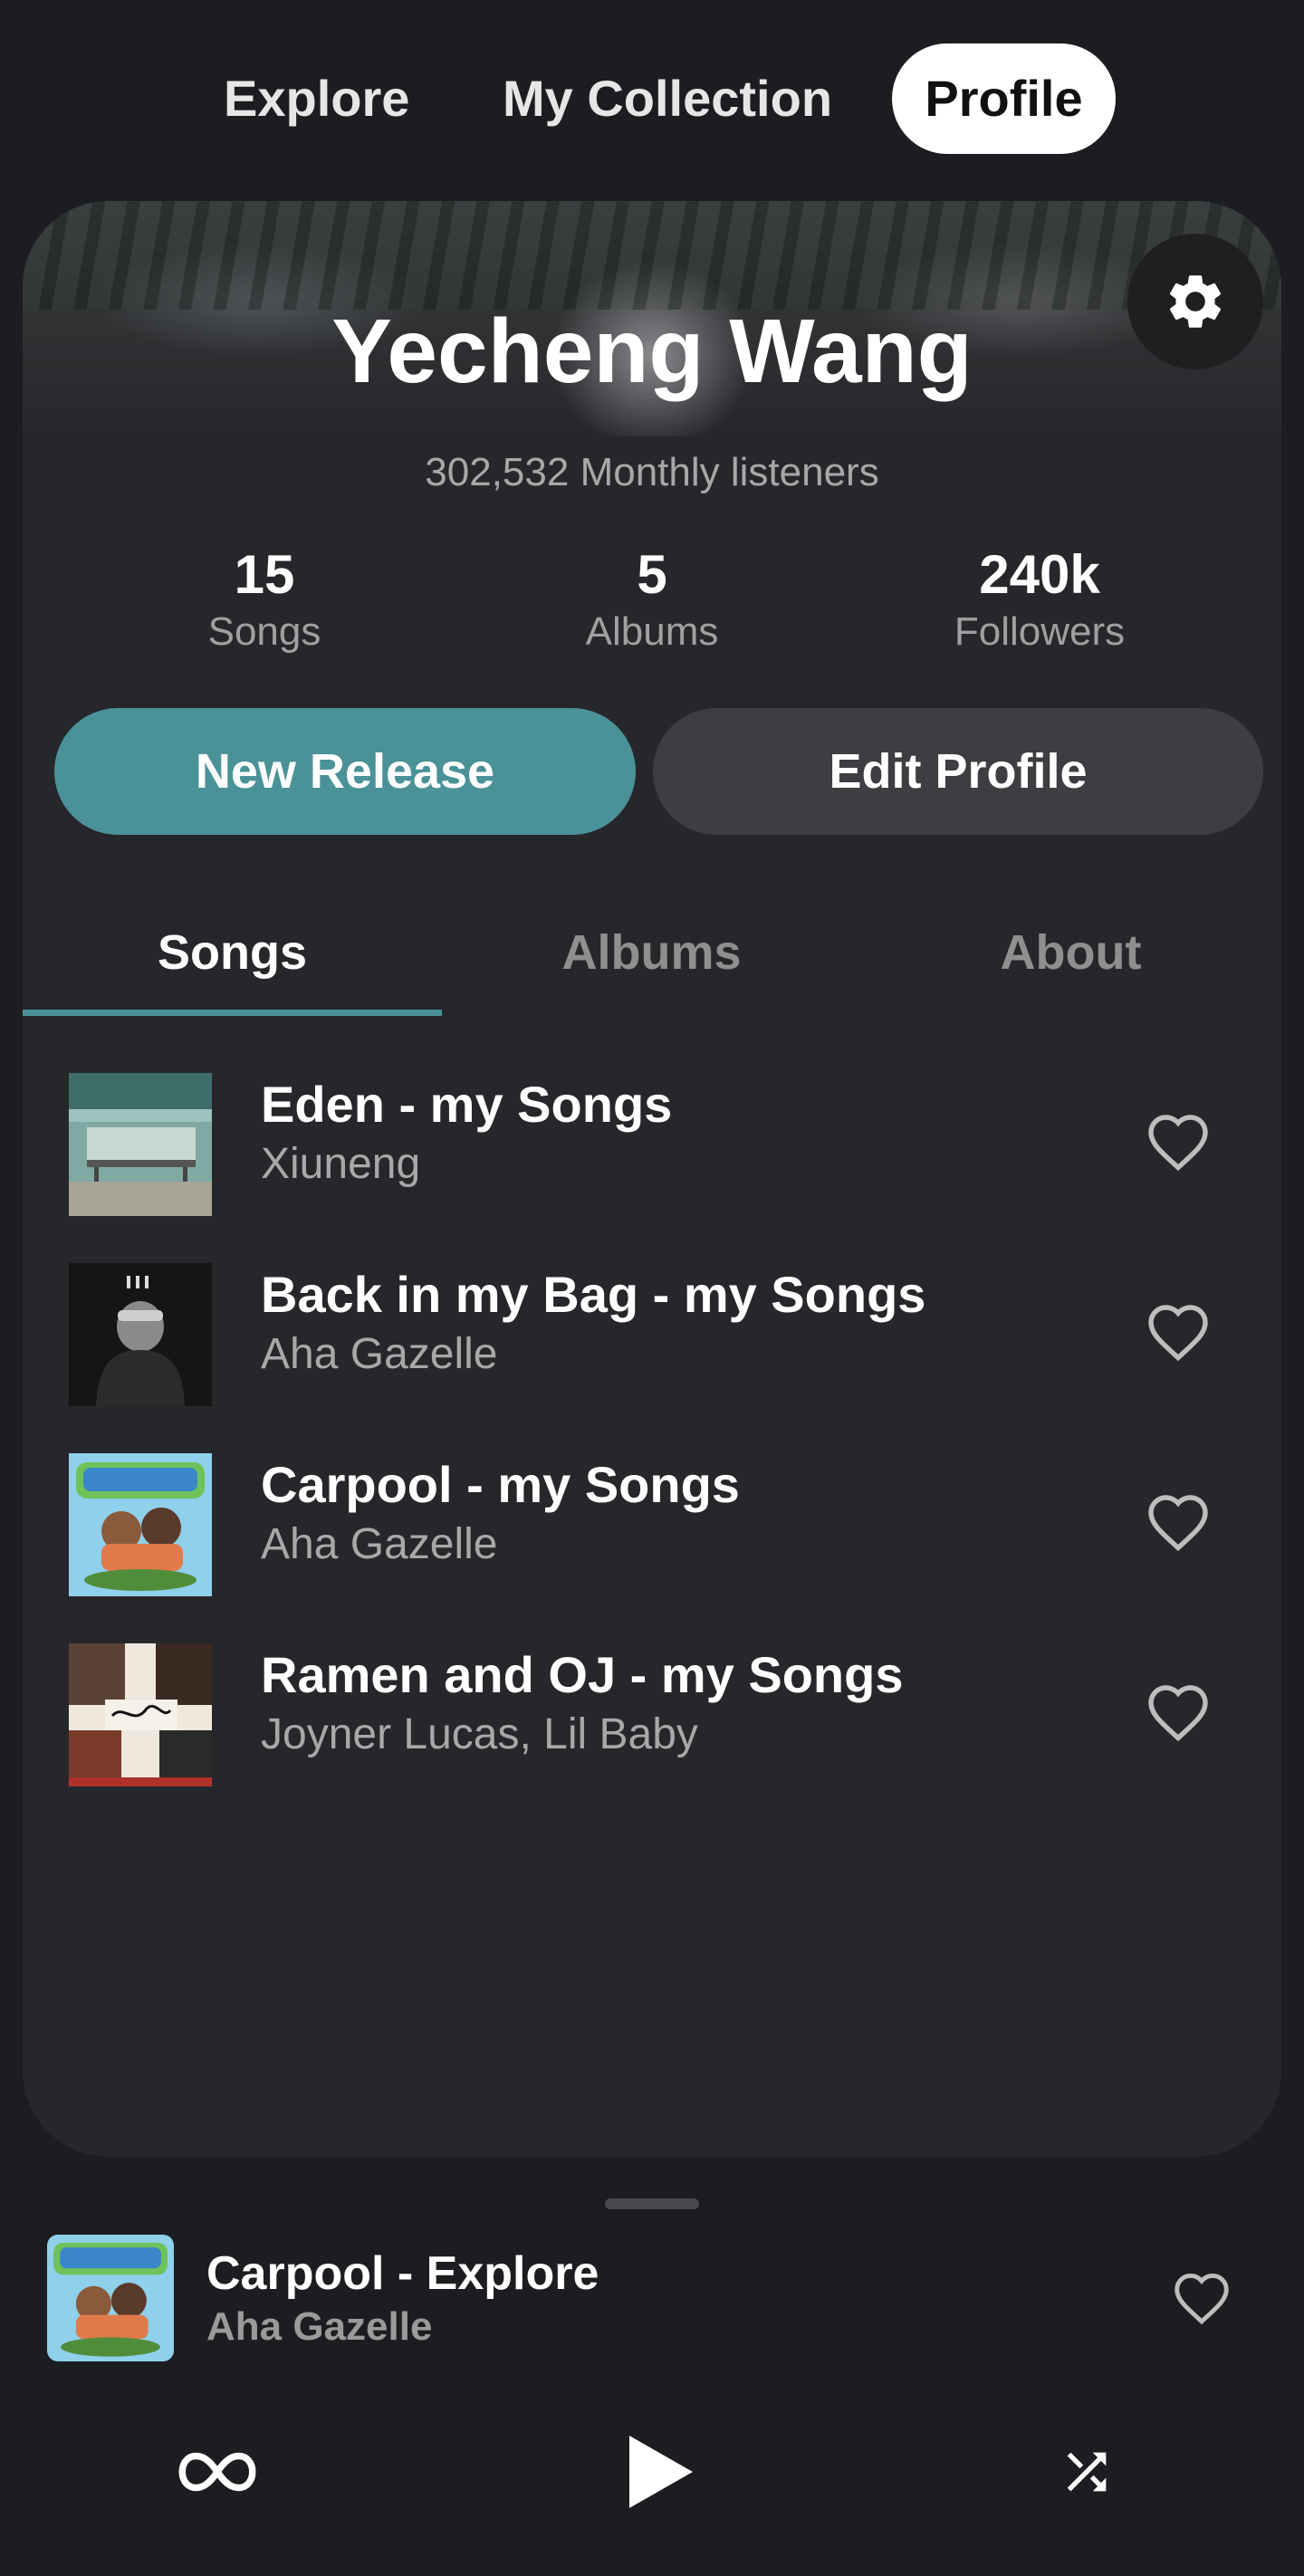  I want to click on tab-profile: Profile, so click(1004, 98).